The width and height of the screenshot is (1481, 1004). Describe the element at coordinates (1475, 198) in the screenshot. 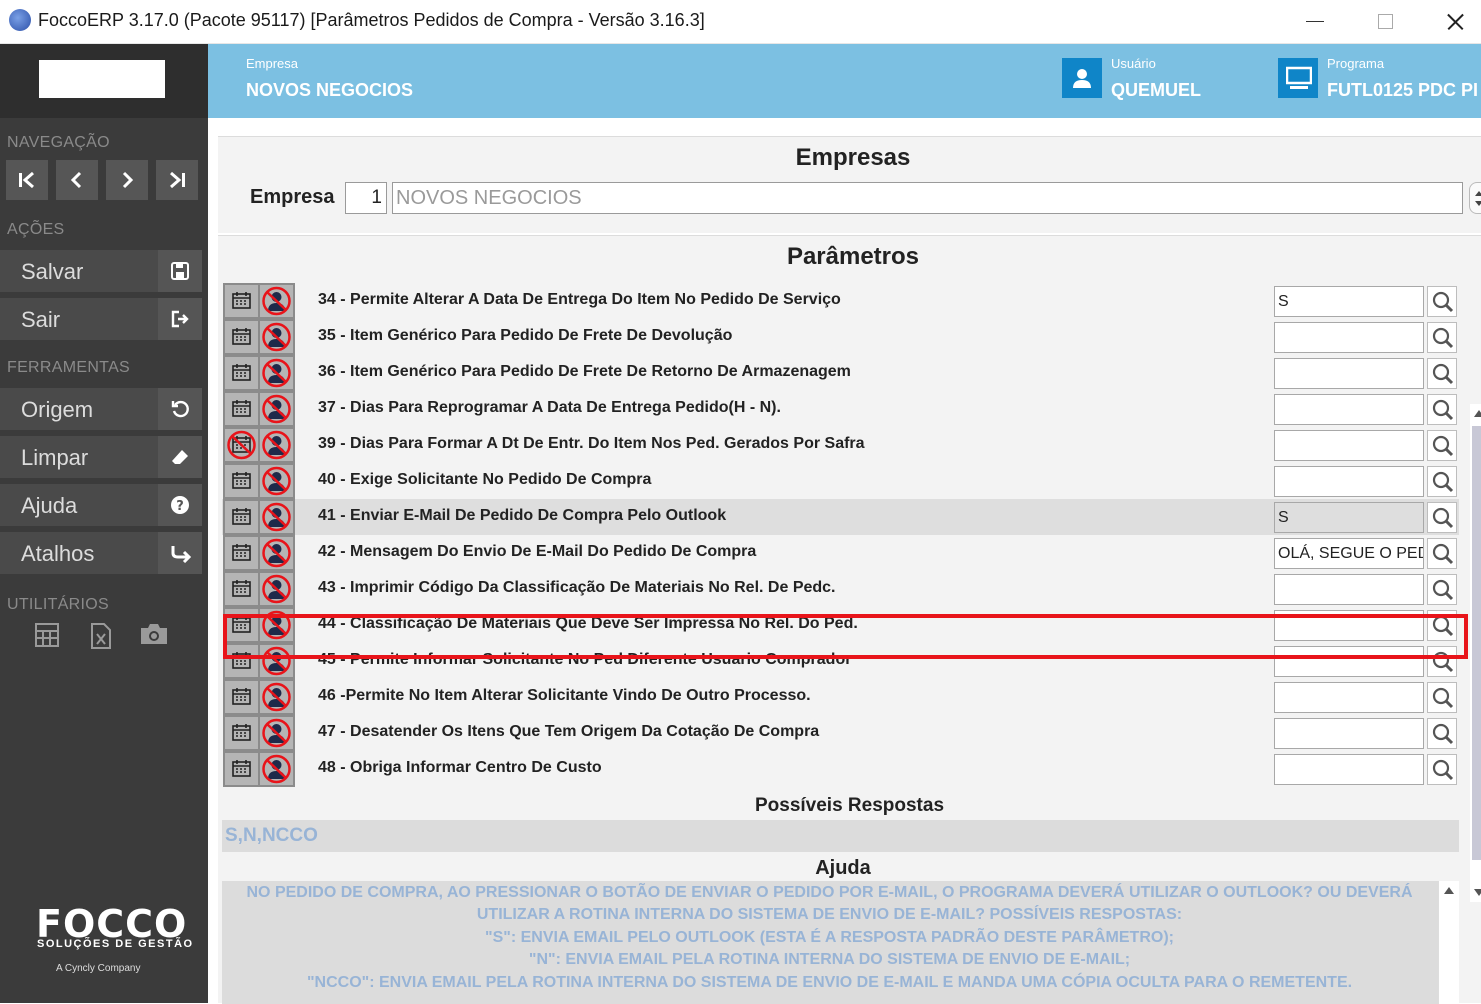

I see `empresa-spinner` at that location.